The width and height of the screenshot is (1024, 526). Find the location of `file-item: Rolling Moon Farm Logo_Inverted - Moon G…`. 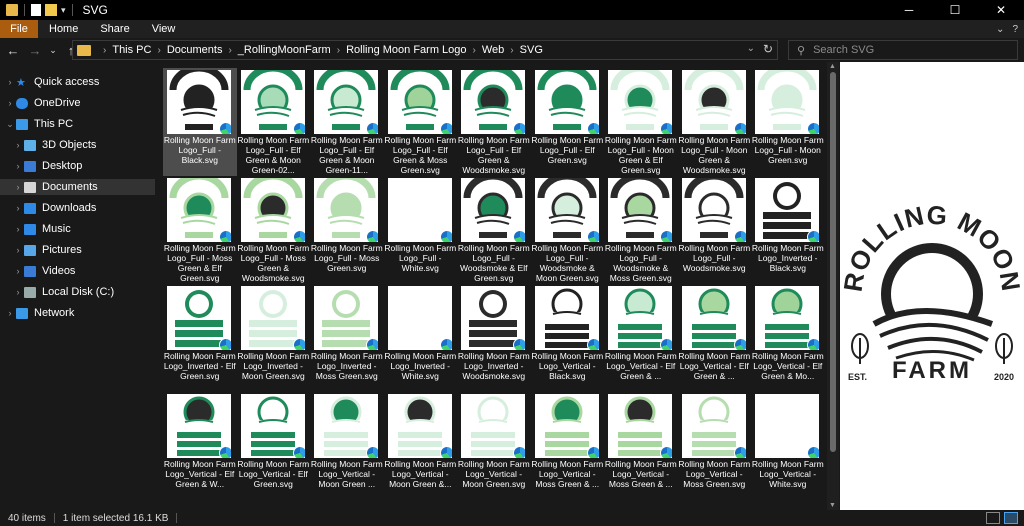

file-item: Rolling Moon Farm Logo_Inverted - Moon G… is located at coordinates (274, 338).